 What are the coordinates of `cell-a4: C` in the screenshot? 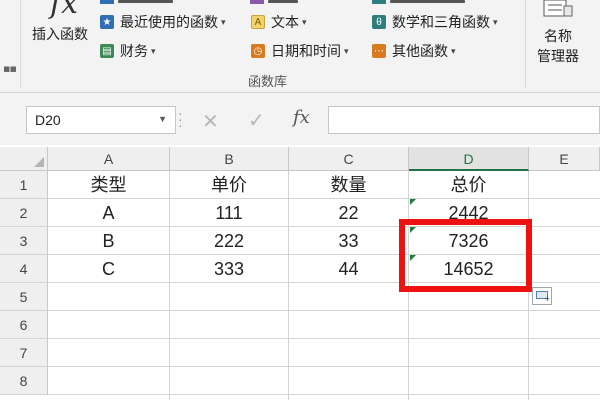 It's located at (108, 269).